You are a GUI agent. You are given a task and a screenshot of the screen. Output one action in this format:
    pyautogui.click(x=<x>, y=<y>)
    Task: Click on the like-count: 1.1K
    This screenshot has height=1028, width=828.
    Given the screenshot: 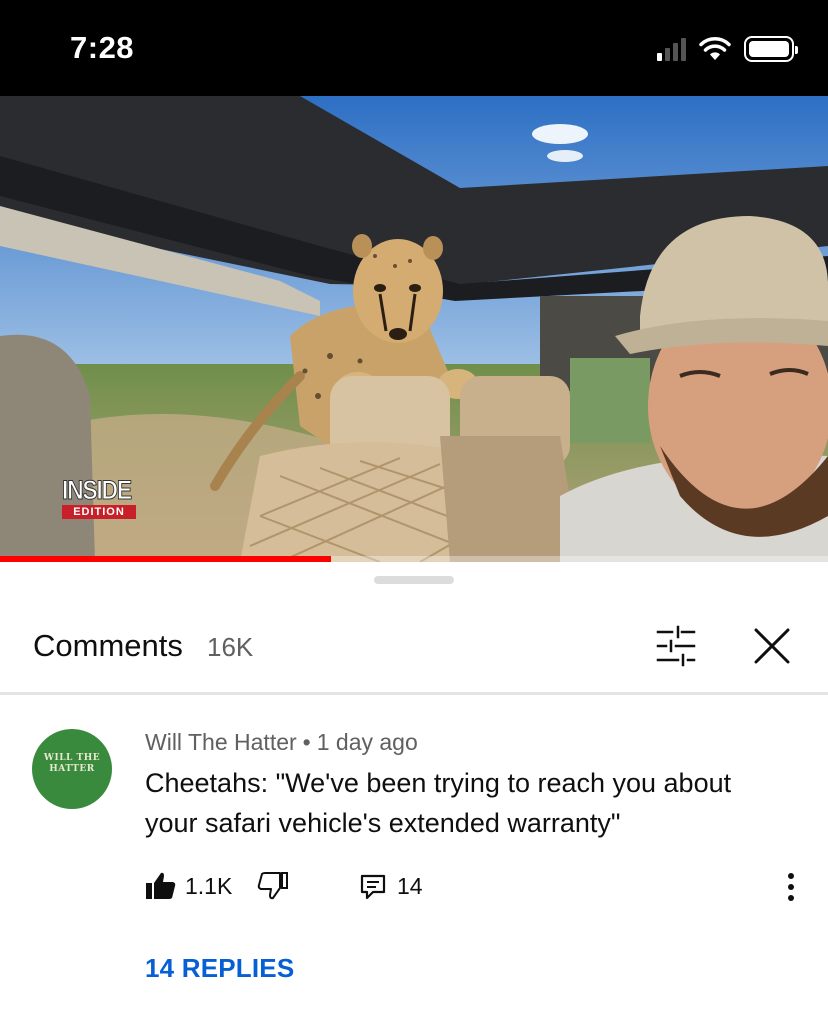 What is the action you would take?
    pyautogui.click(x=209, y=886)
    